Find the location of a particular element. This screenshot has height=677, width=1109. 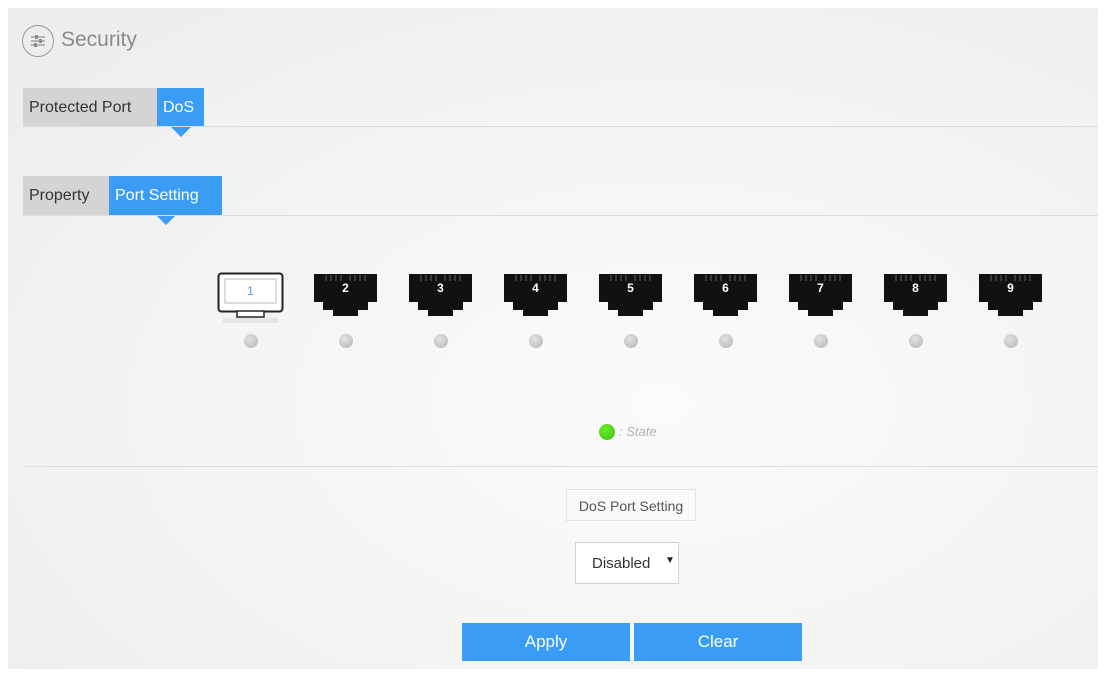

tab-port-setting: Port Setting is located at coordinates (165, 200).